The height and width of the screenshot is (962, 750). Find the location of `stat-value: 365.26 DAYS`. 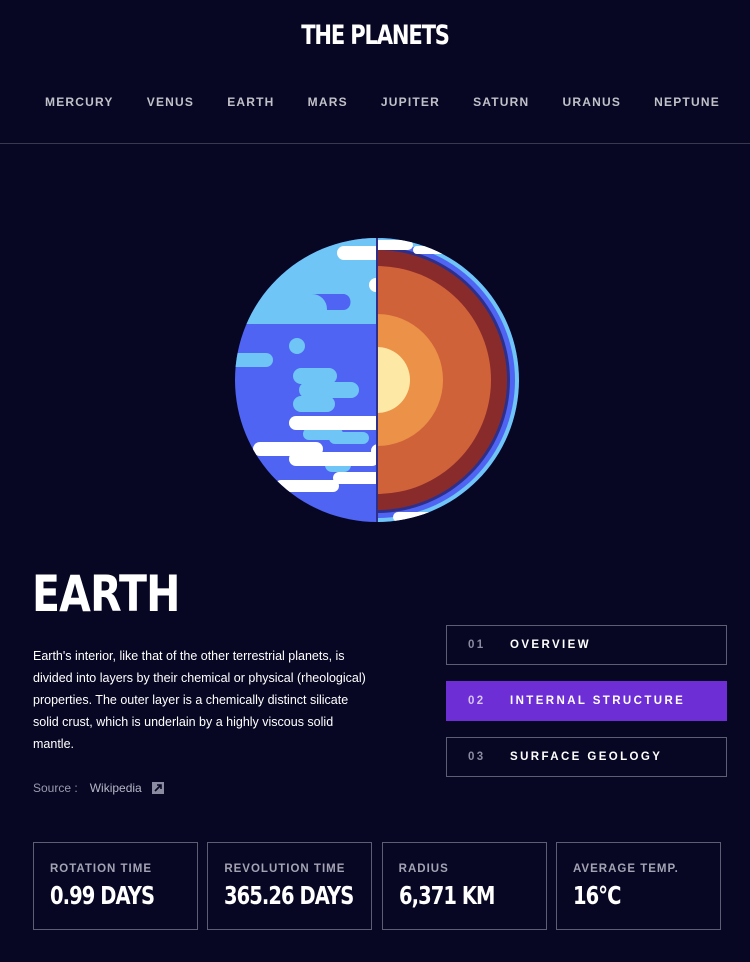

stat-value: 365.26 DAYS is located at coordinates (289, 895).